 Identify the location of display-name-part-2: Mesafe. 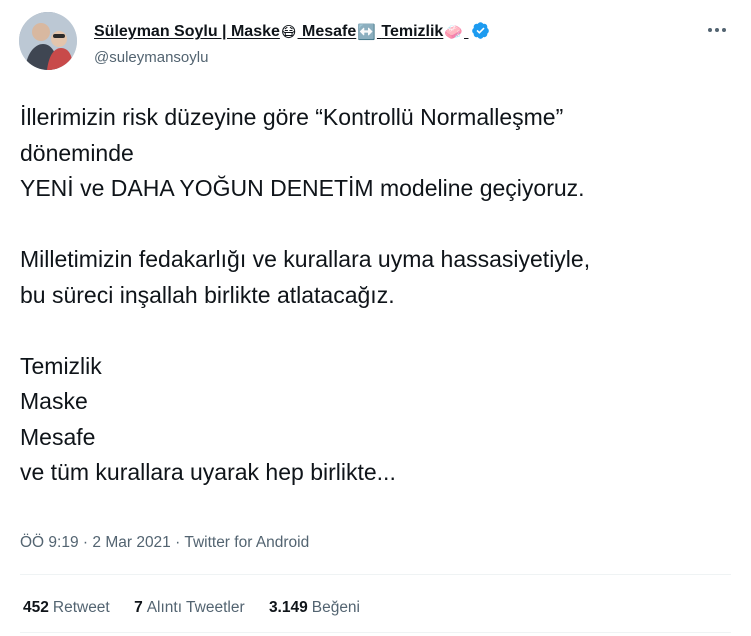
(329, 31).